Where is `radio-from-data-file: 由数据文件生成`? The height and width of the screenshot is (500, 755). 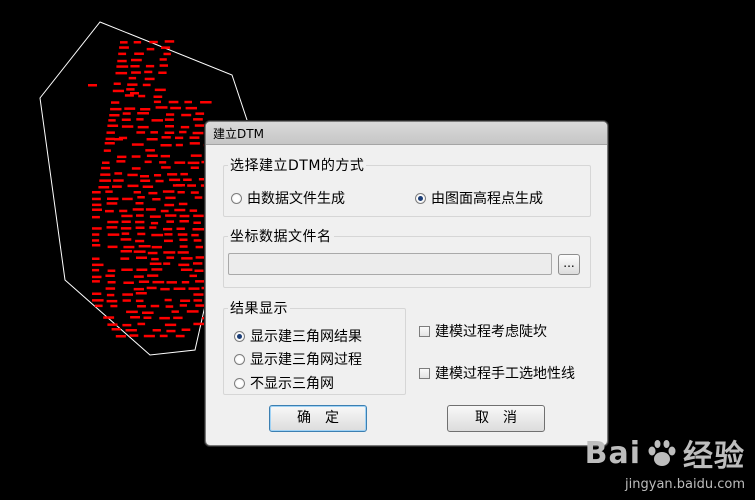 radio-from-data-file: 由数据文件生成 is located at coordinates (288, 198).